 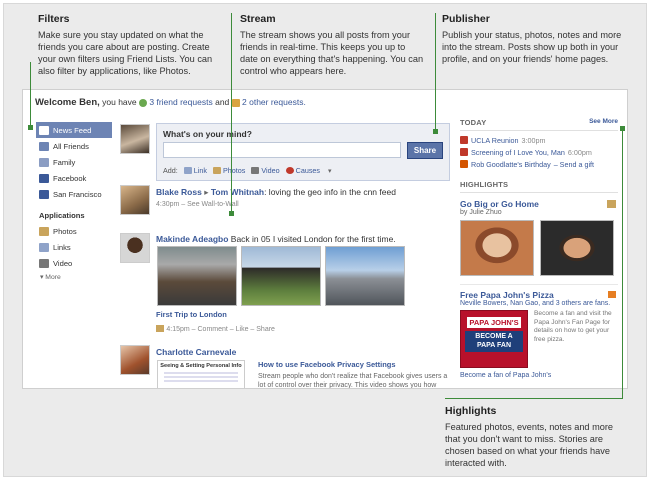 What do you see at coordinates (70, 178) in the screenshot?
I see `filter-label: Facebook` at bounding box center [70, 178].